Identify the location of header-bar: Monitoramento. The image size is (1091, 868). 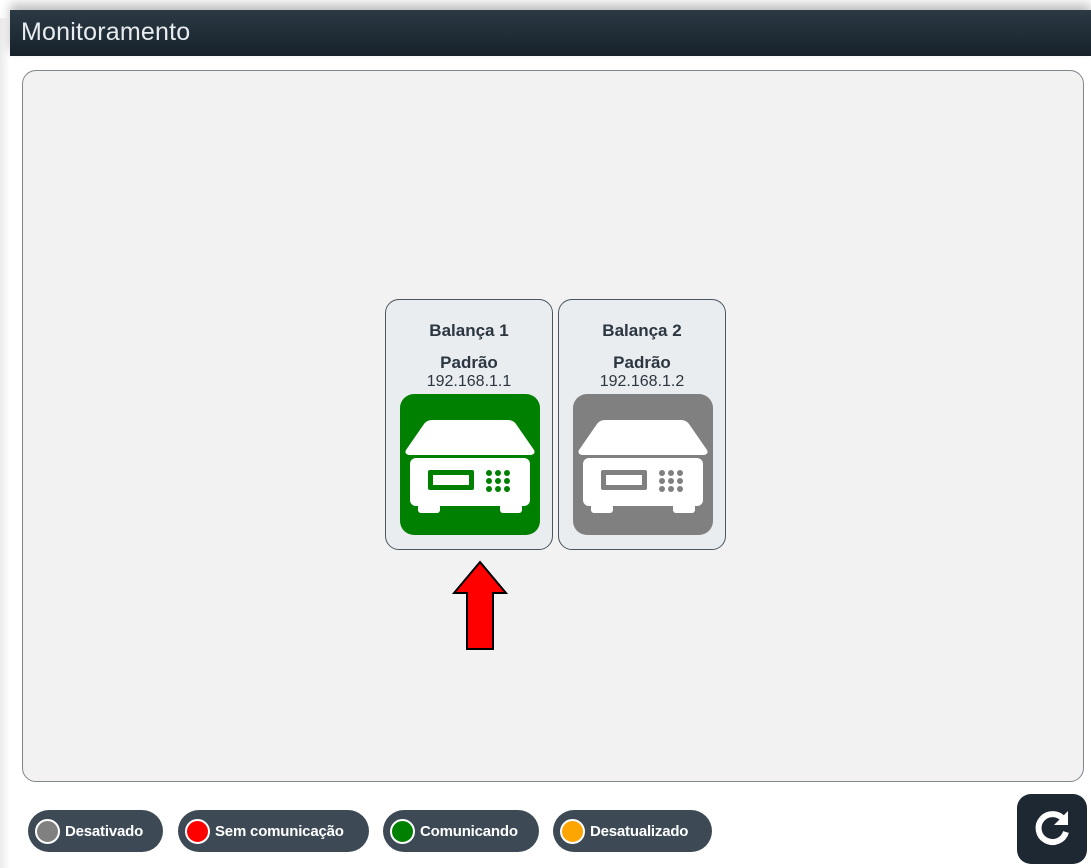
(550, 33).